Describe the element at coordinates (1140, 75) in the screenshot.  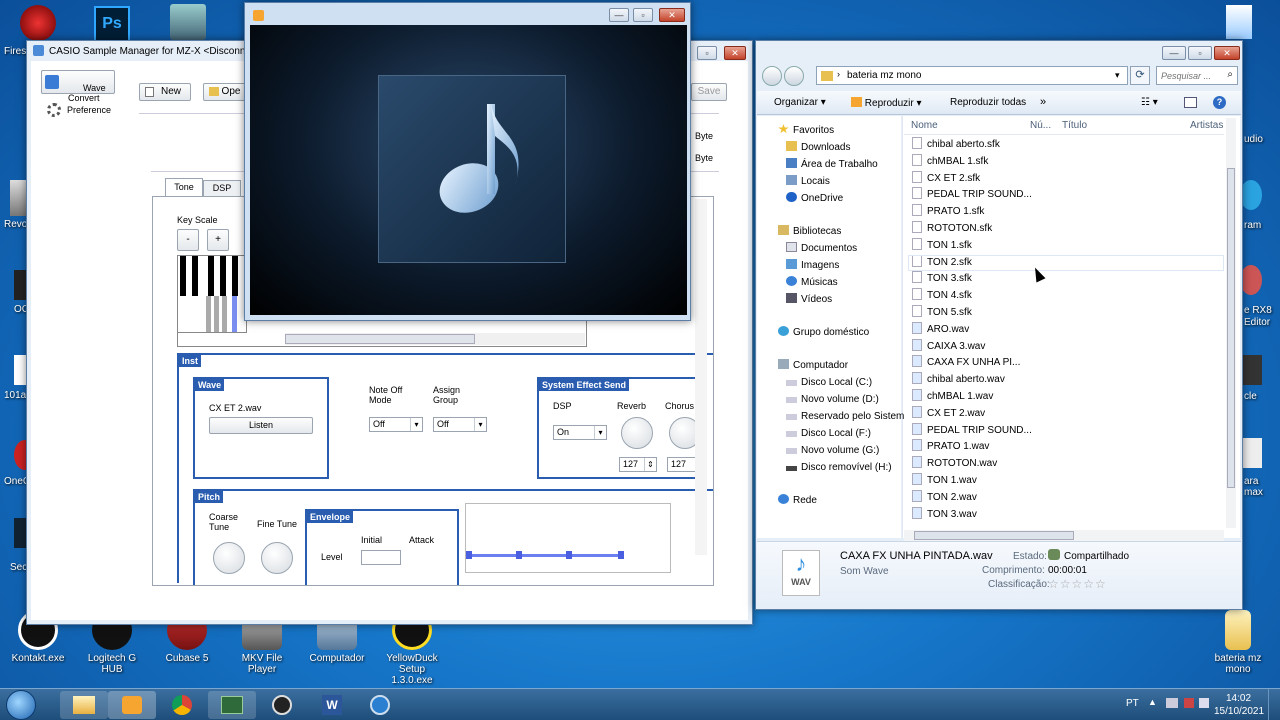
I see `refresh-button: ⟳` at that location.